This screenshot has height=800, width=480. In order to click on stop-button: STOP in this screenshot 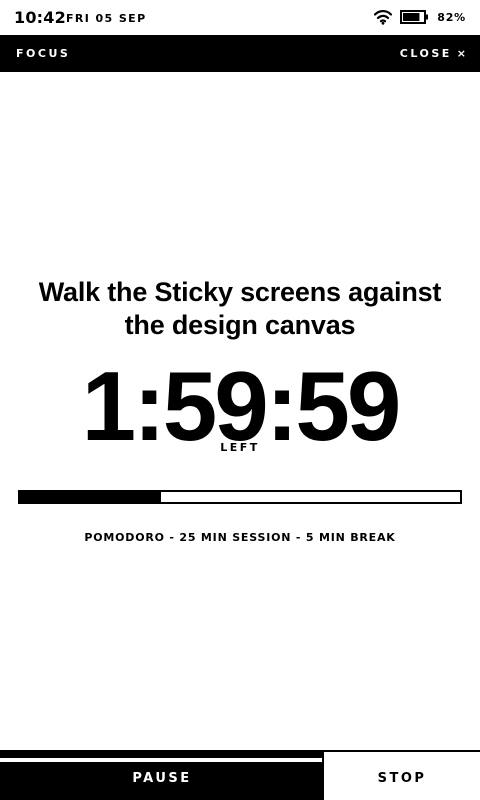, I will do `click(402, 776)`.